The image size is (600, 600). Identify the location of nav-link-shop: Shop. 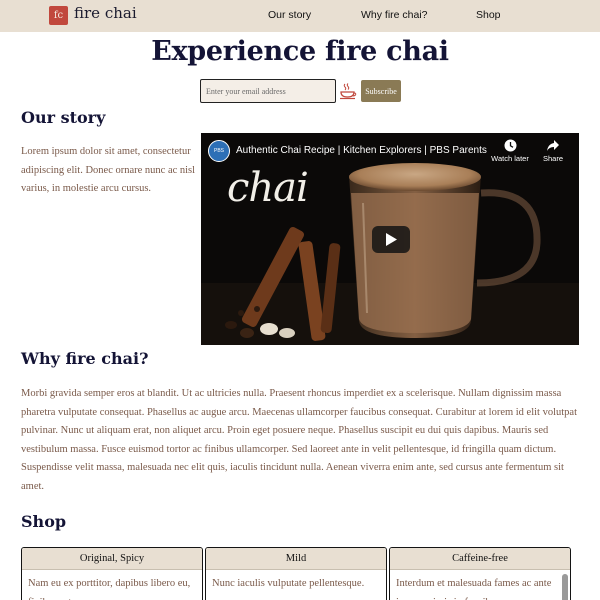
(488, 15).